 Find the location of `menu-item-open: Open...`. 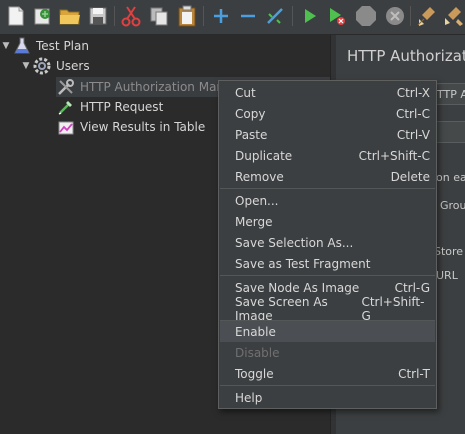

menu-item-open: Open... is located at coordinates (327, 200).